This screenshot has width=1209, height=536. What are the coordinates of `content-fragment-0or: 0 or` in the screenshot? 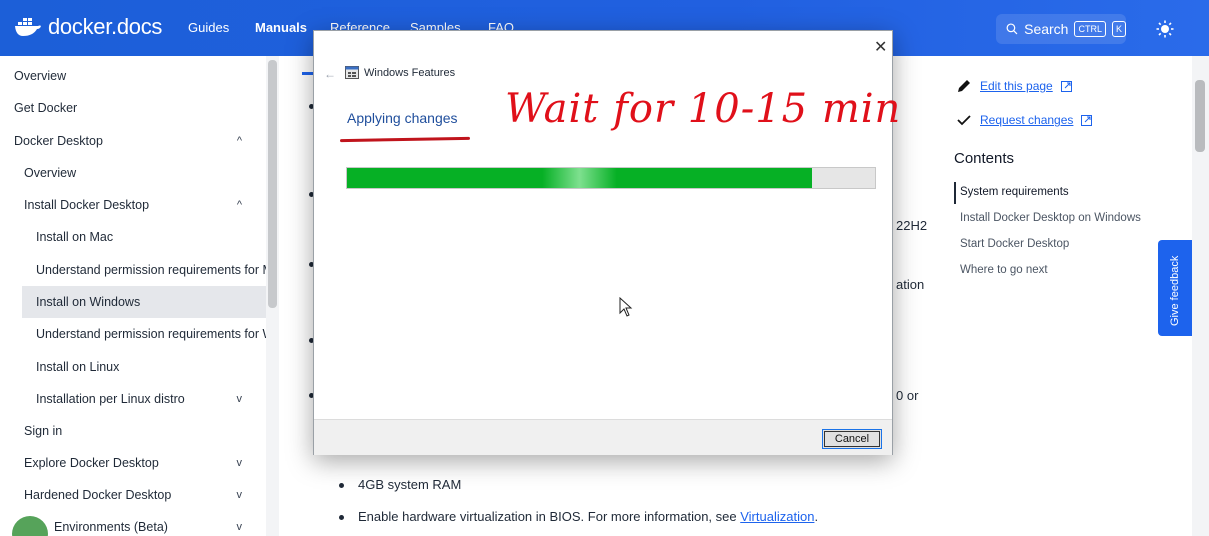 It's located at (907, 395).